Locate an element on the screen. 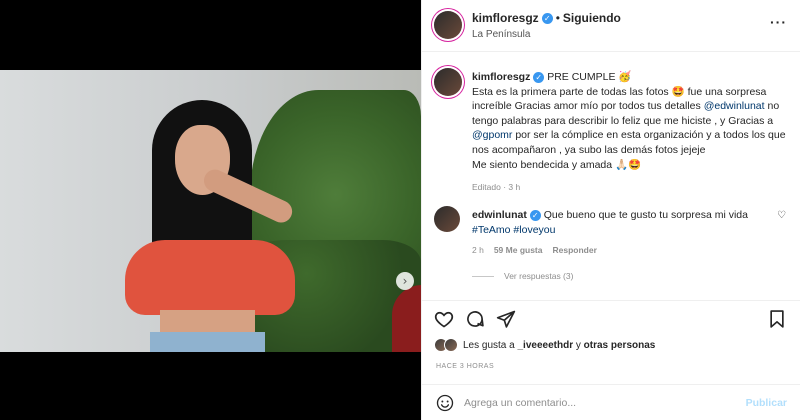 Image resolution: width=800 pixels, height=420 pixels. commenter-avatar is located at coordinates (447, 219).